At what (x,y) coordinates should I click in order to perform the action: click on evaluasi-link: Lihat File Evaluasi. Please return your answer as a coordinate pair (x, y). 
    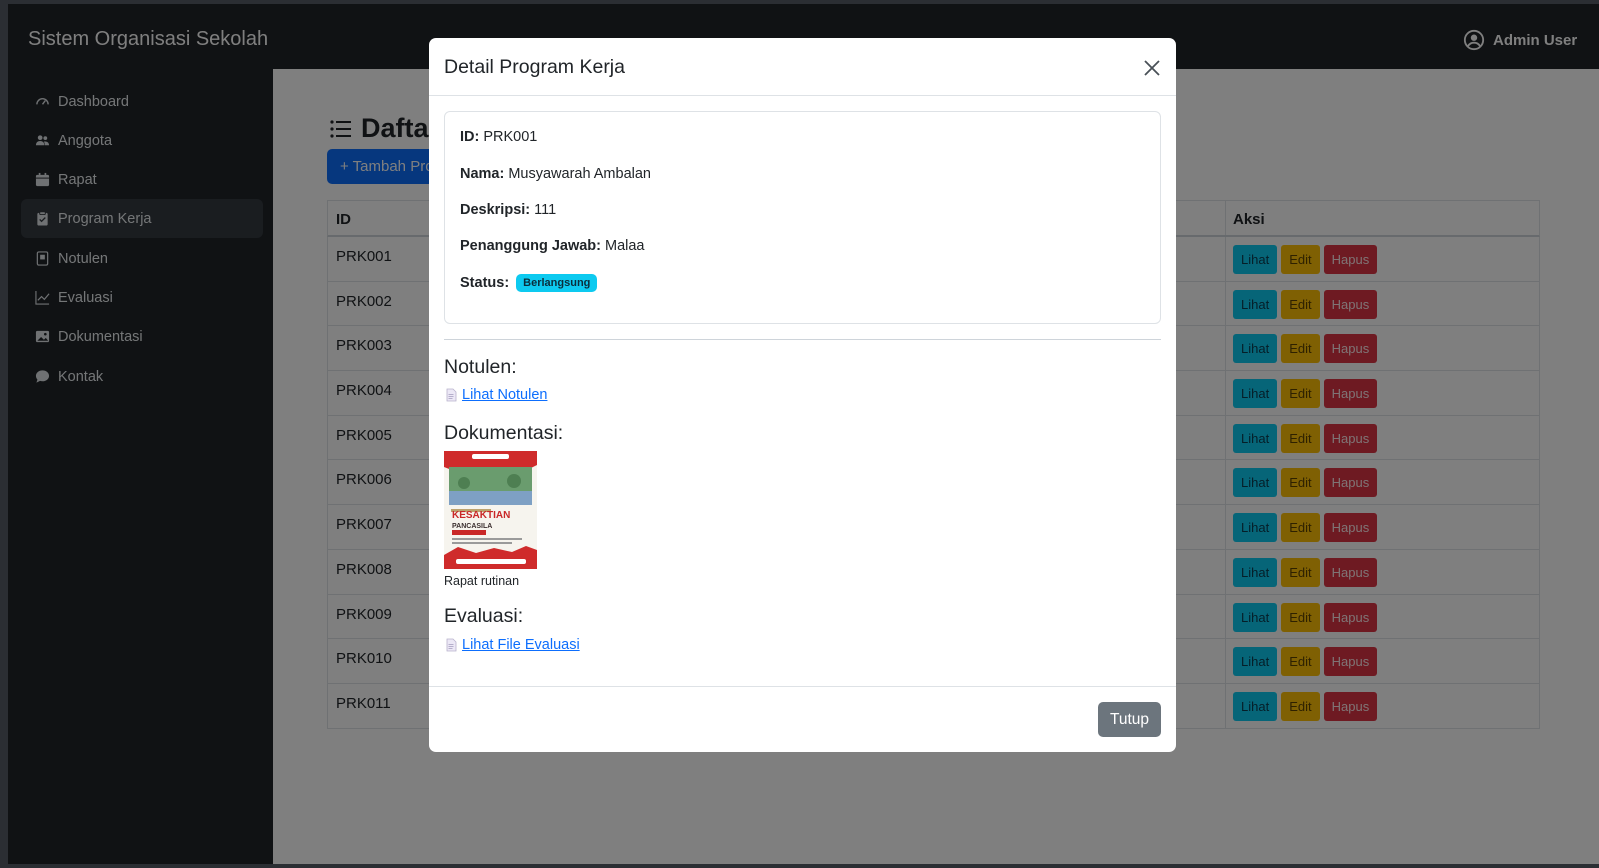
    Looking at the image, I should click on (512, 645).